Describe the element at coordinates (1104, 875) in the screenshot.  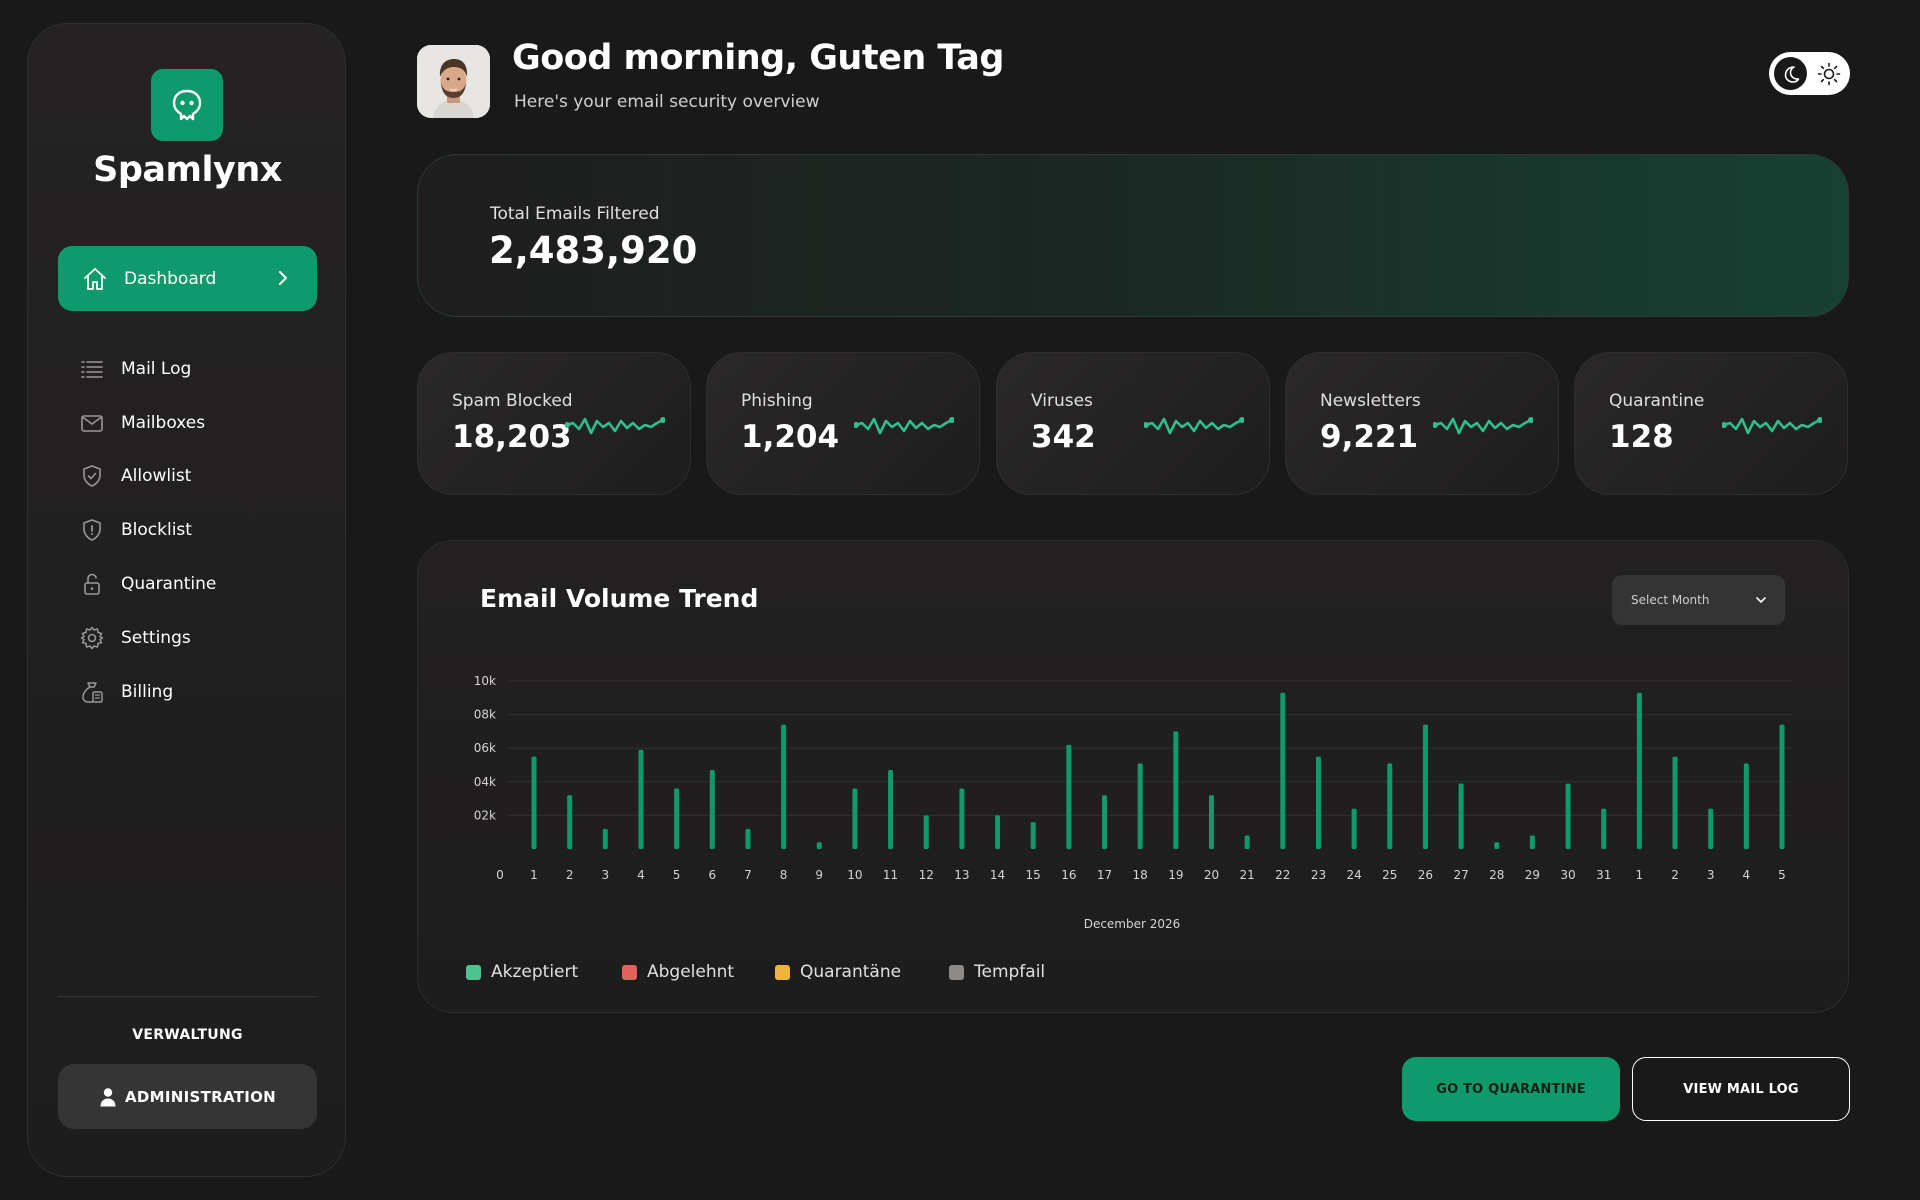
I see `x-tick-label: 17` at that location.